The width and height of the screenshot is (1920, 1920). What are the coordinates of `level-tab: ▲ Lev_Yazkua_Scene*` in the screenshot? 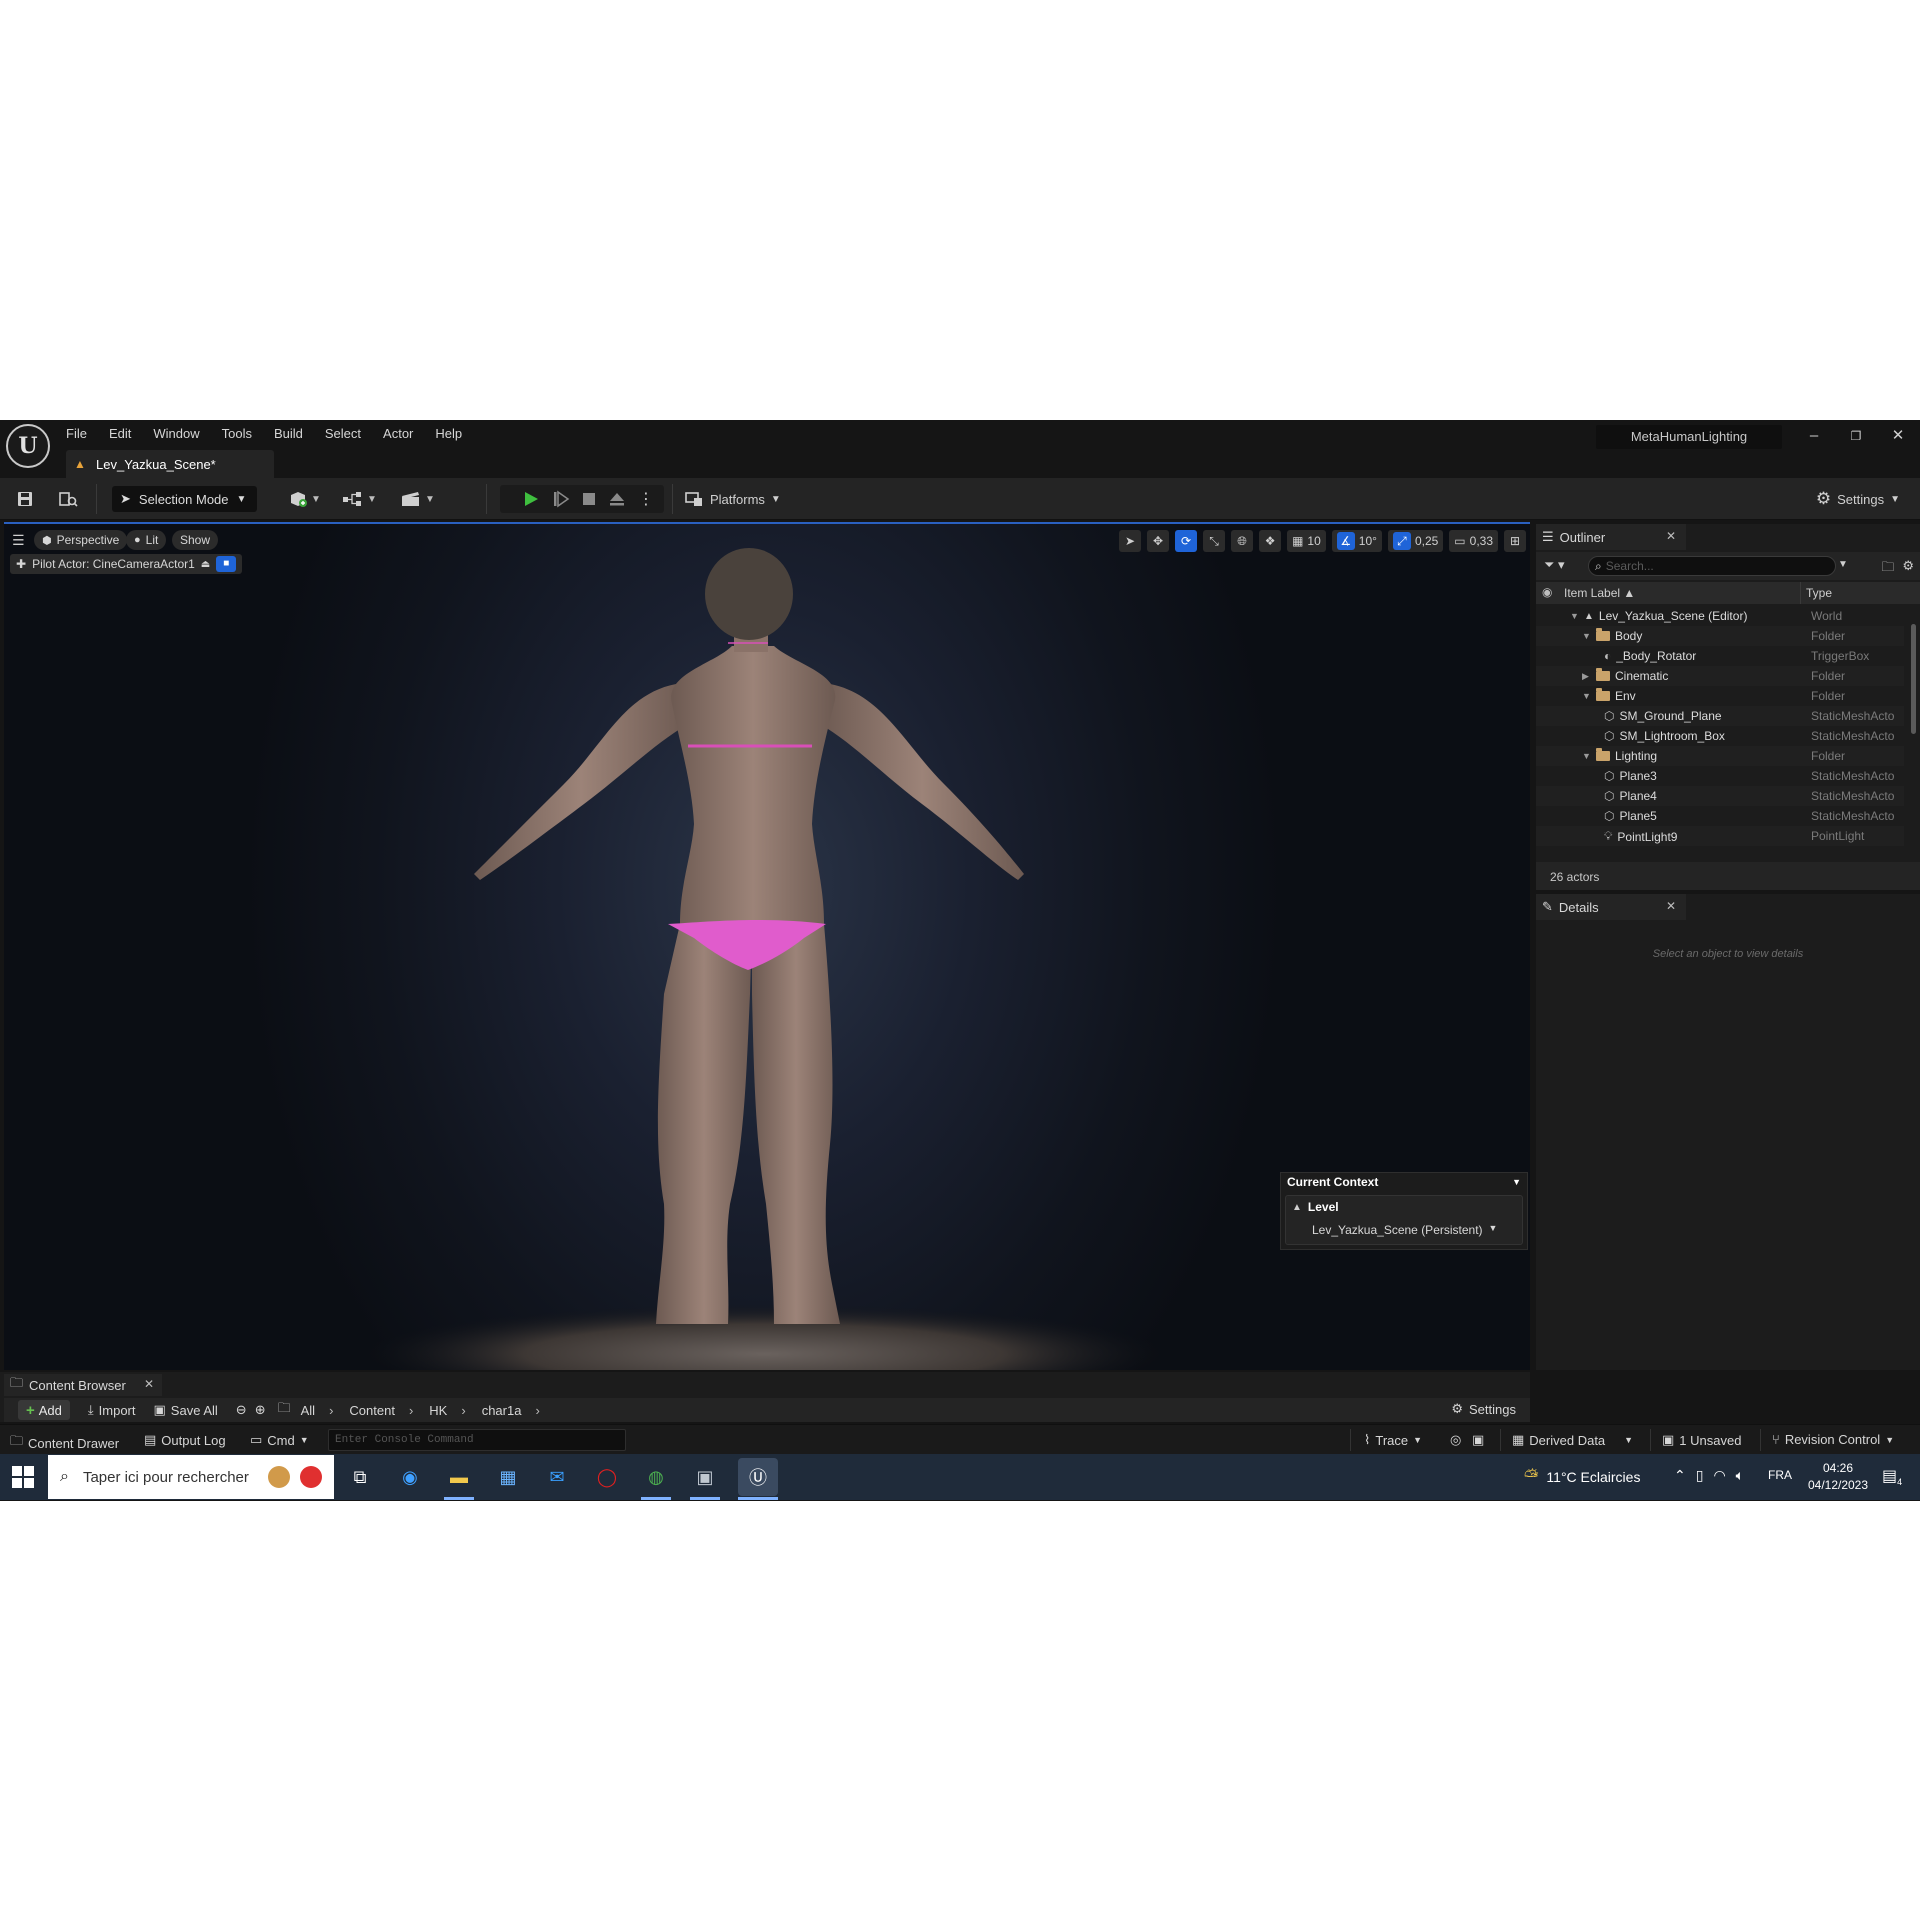 It's located at (170, 464).